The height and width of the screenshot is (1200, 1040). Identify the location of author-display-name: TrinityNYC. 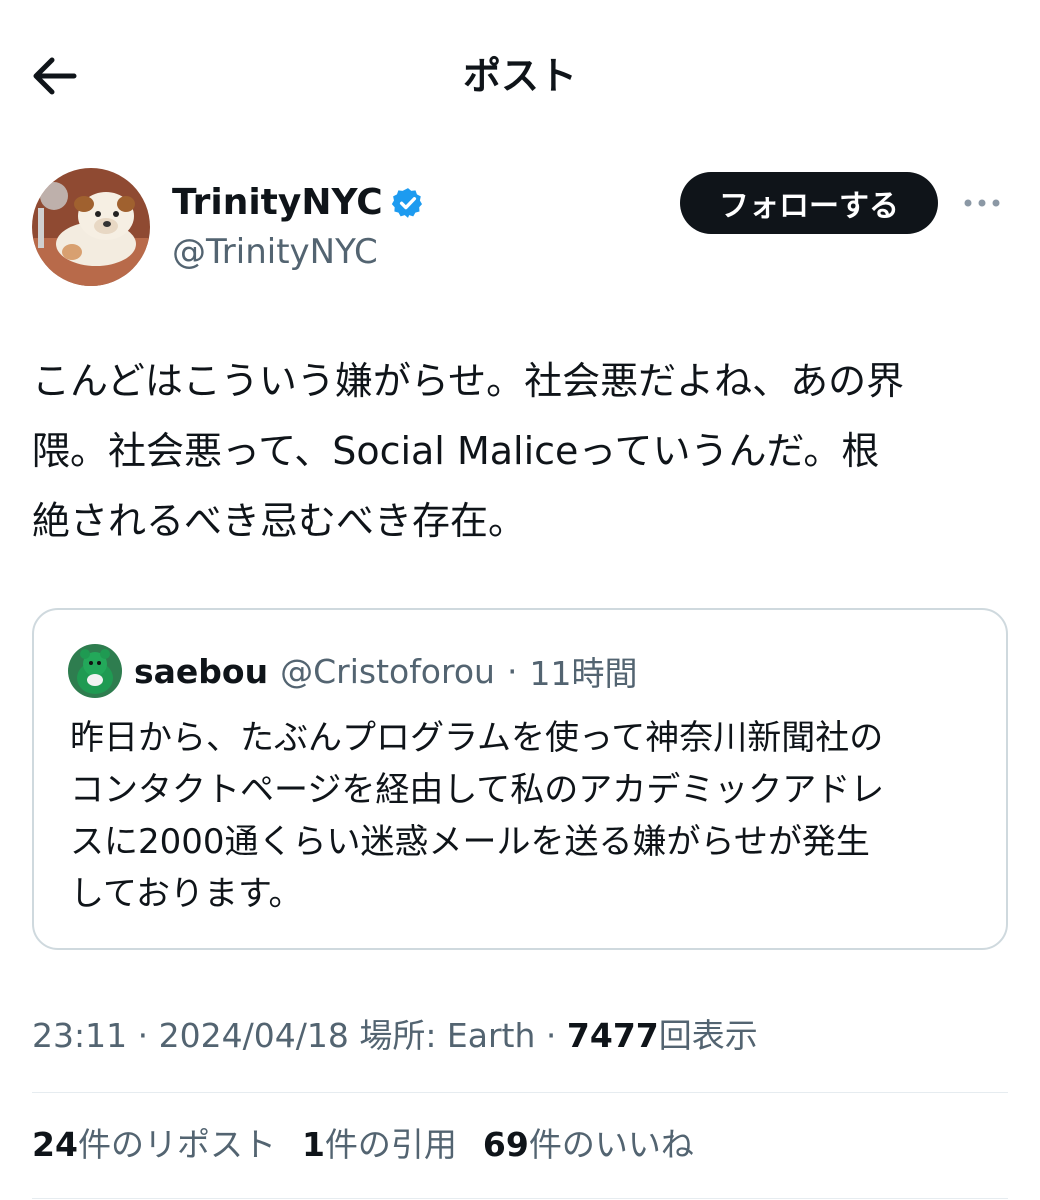
(277, 203).